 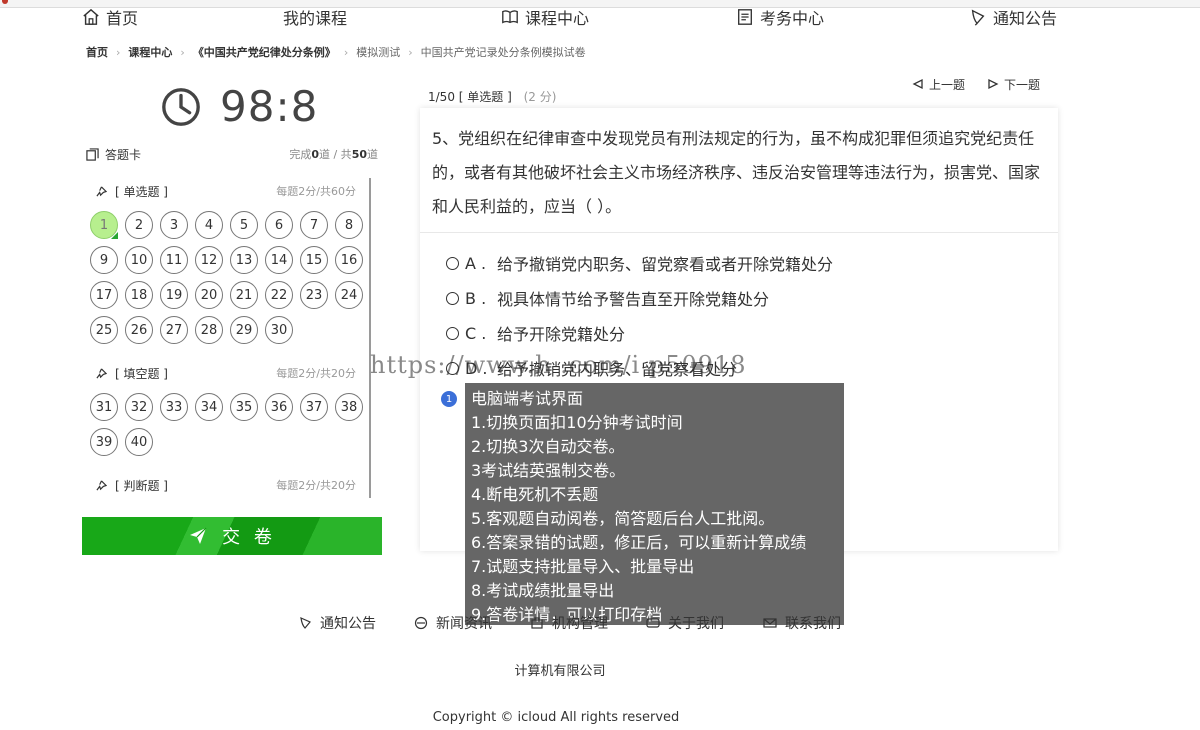 I want to click on question-number-28: 28, so click(x=209, y=330).